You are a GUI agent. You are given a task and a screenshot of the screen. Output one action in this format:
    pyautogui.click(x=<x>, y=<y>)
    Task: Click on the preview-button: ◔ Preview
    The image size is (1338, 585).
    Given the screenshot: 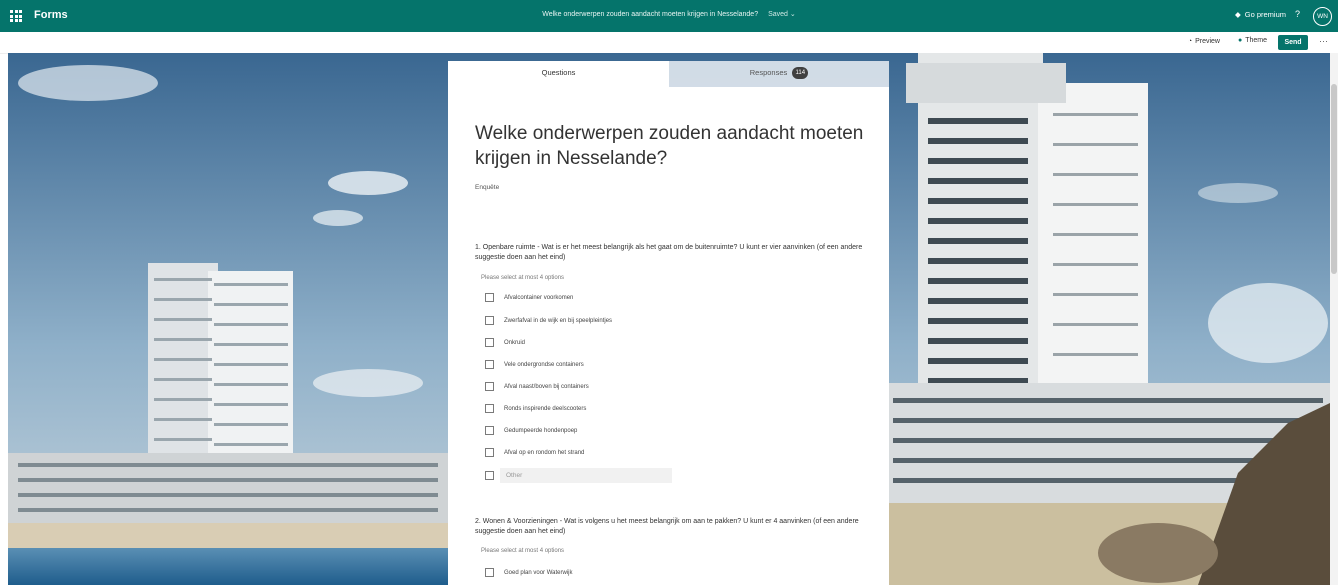 What is the action you would take?
    pyautogui.click(x=1204, y=41)
    